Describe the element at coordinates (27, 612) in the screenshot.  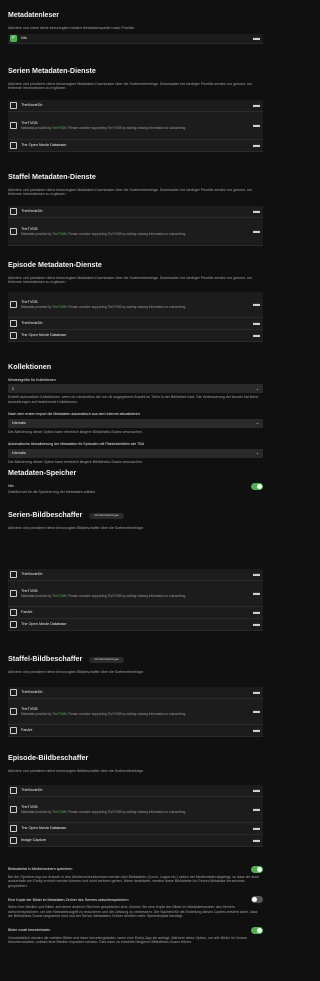
I see `item-label: FanArt` at that location.